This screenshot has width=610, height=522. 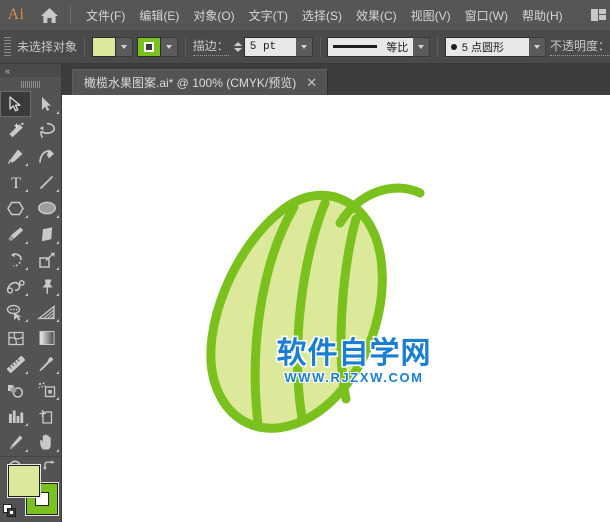 I want to click on stroke-weight-stepper, so click(x=237, y=46).